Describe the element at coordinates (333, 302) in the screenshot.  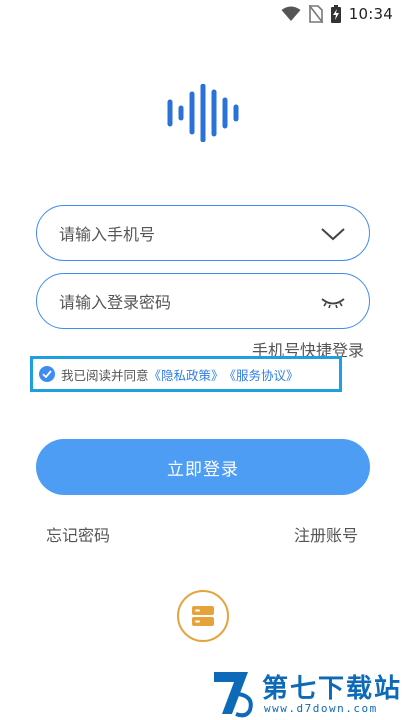
I see `eye-closed-icon` at that location.